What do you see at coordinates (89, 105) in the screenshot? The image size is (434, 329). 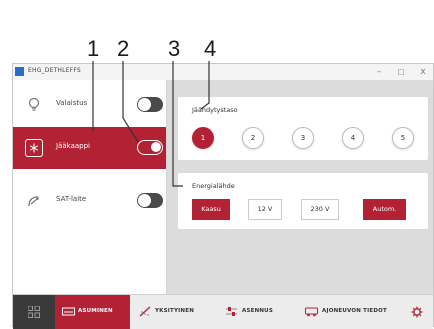 I see `sidebar-item-lighting: Valaistus` at bounding box center [89, 105].